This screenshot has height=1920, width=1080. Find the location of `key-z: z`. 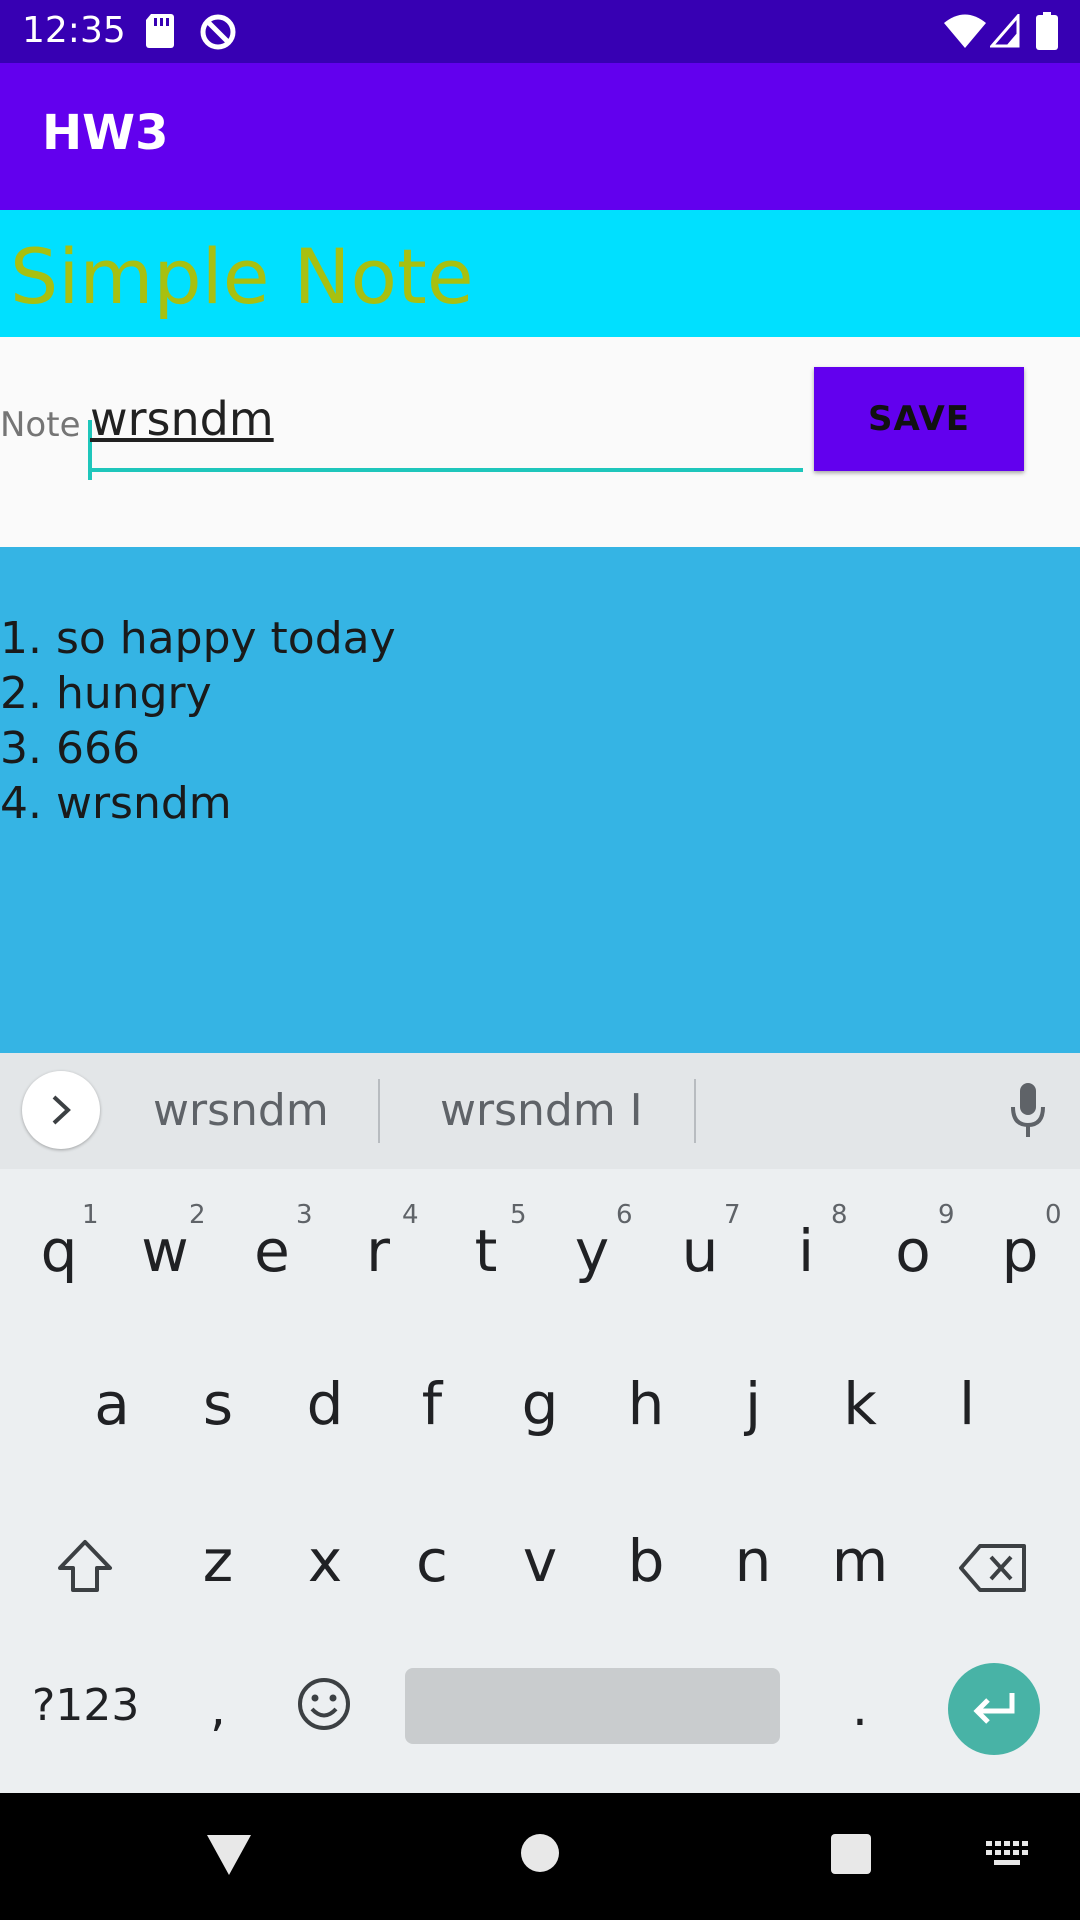

key-z: z is located at coordinates (218, 1561).